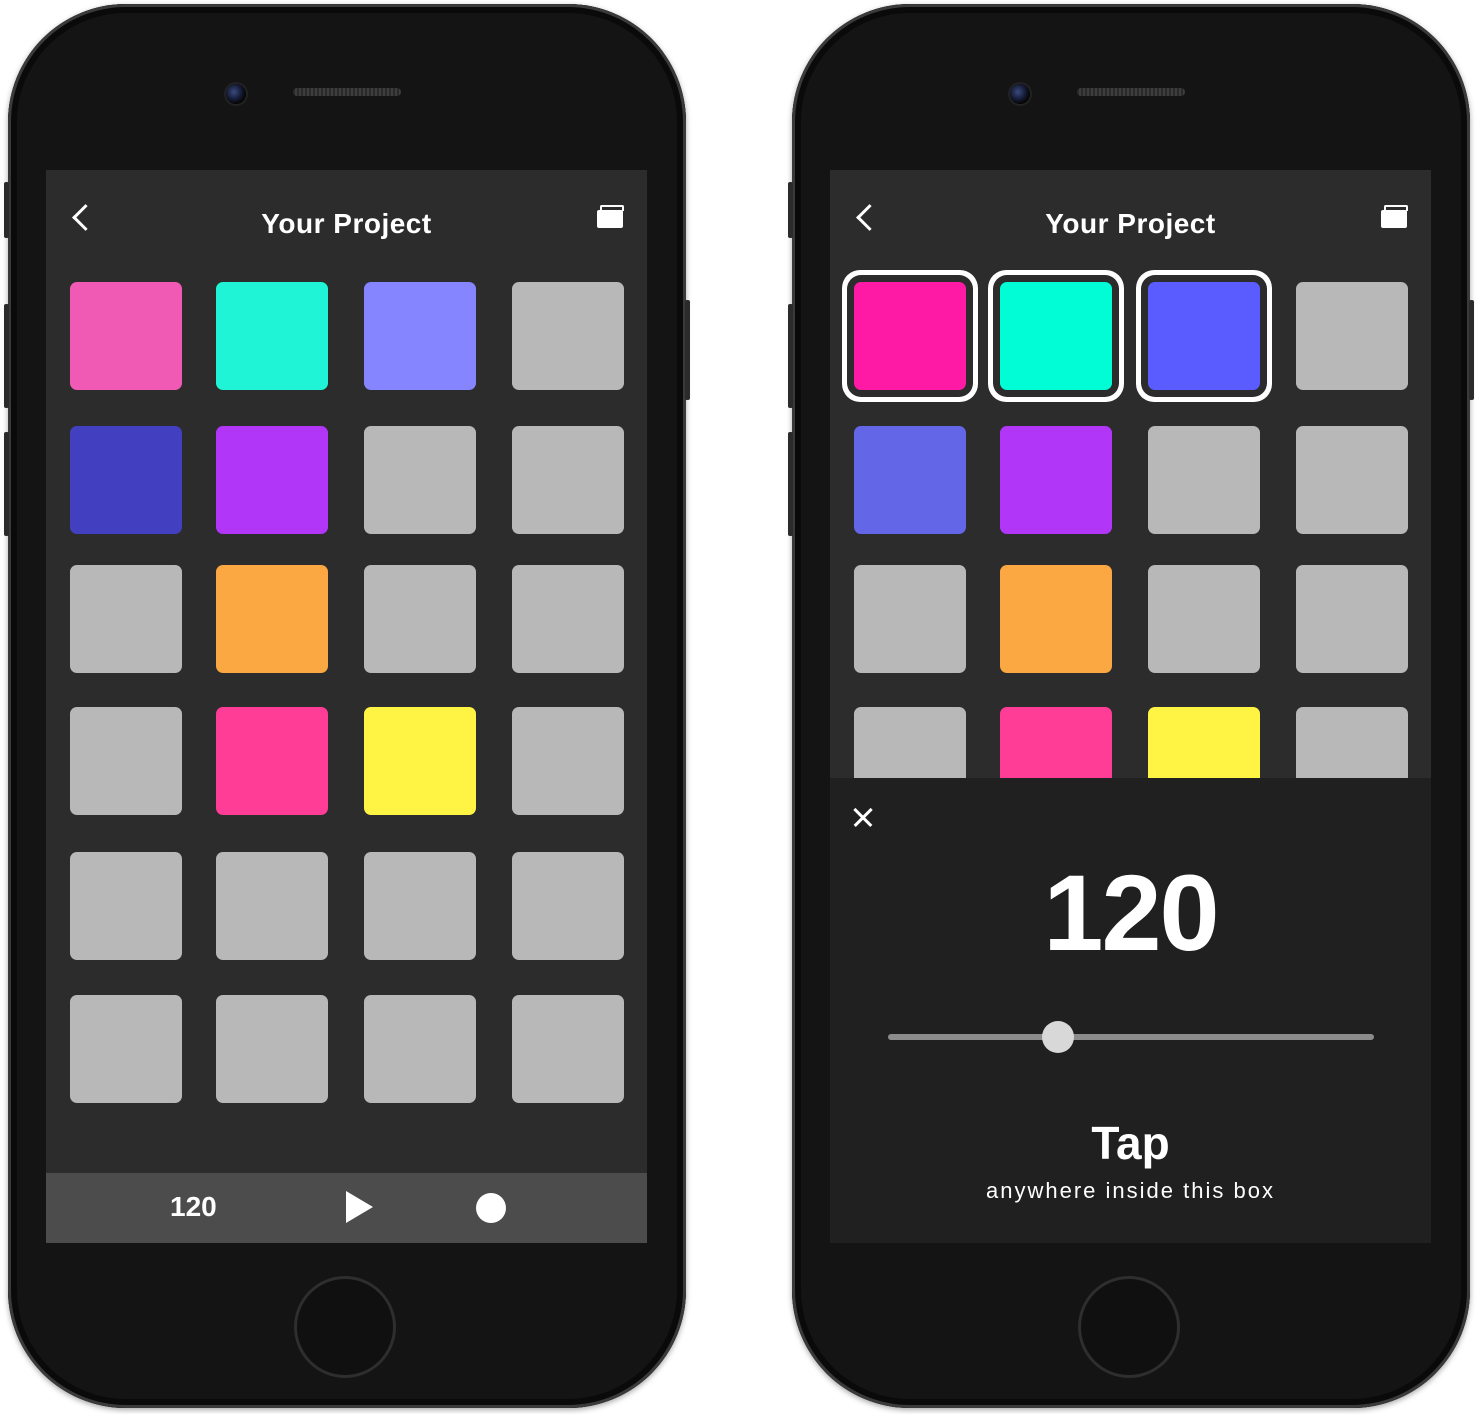  I want to click on slider-thumb, so click(1058, 1037).